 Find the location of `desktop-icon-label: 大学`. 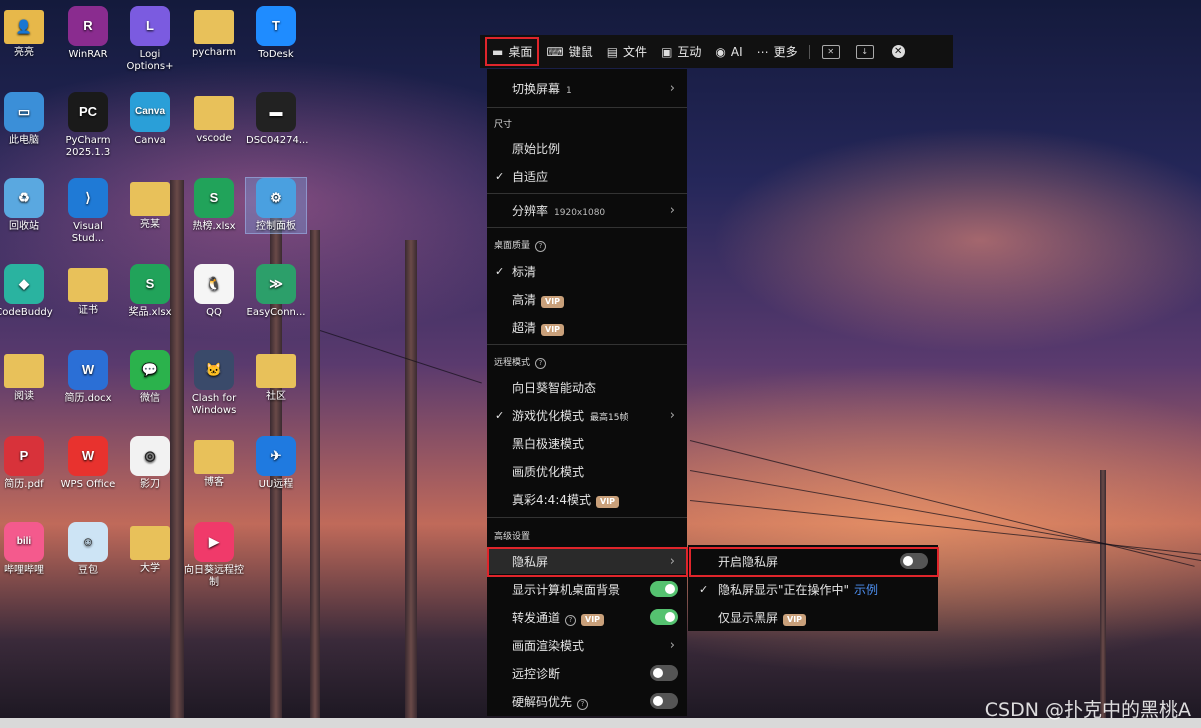

desktop-icon-label: 大学 is located at coordinates (150, 568).